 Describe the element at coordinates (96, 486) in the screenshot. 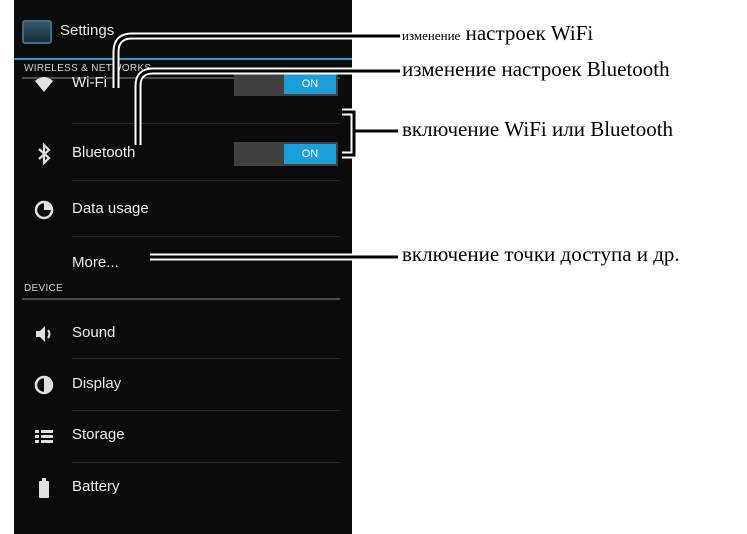

I see `battery-label: Battery` at that location.